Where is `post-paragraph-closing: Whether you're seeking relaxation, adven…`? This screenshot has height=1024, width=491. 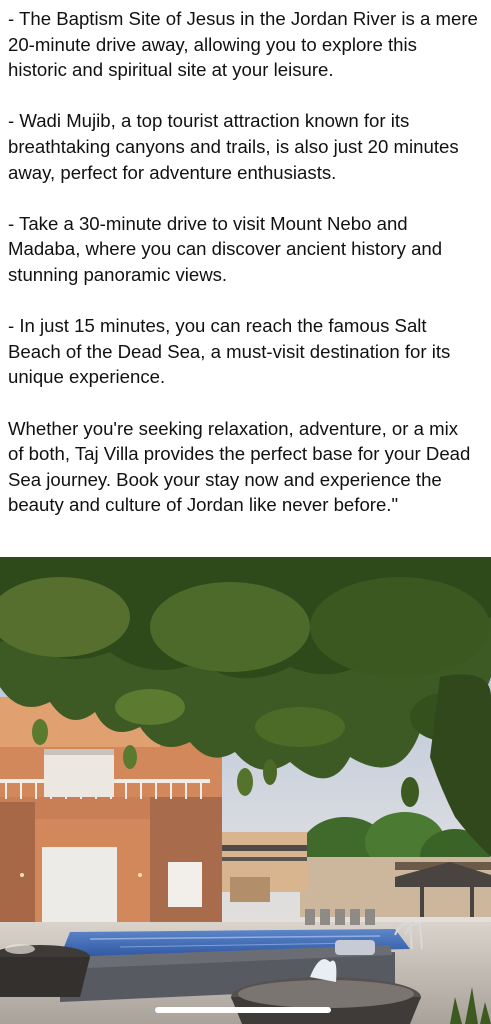 post-paragraph-closing: Whether you're seeking relaxation, adven… is located at coordinates (239, 466).